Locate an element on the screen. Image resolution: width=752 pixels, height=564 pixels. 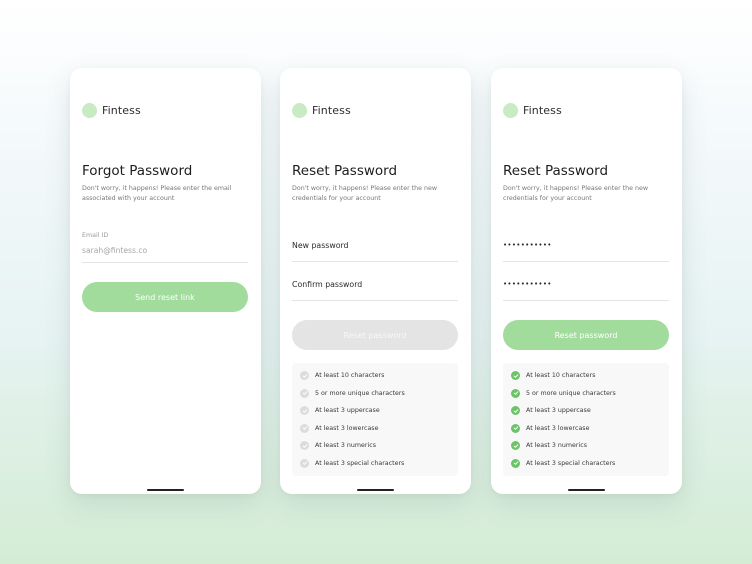
confirm-password-field: ••••••••••• is located at coordinates (527, 284).